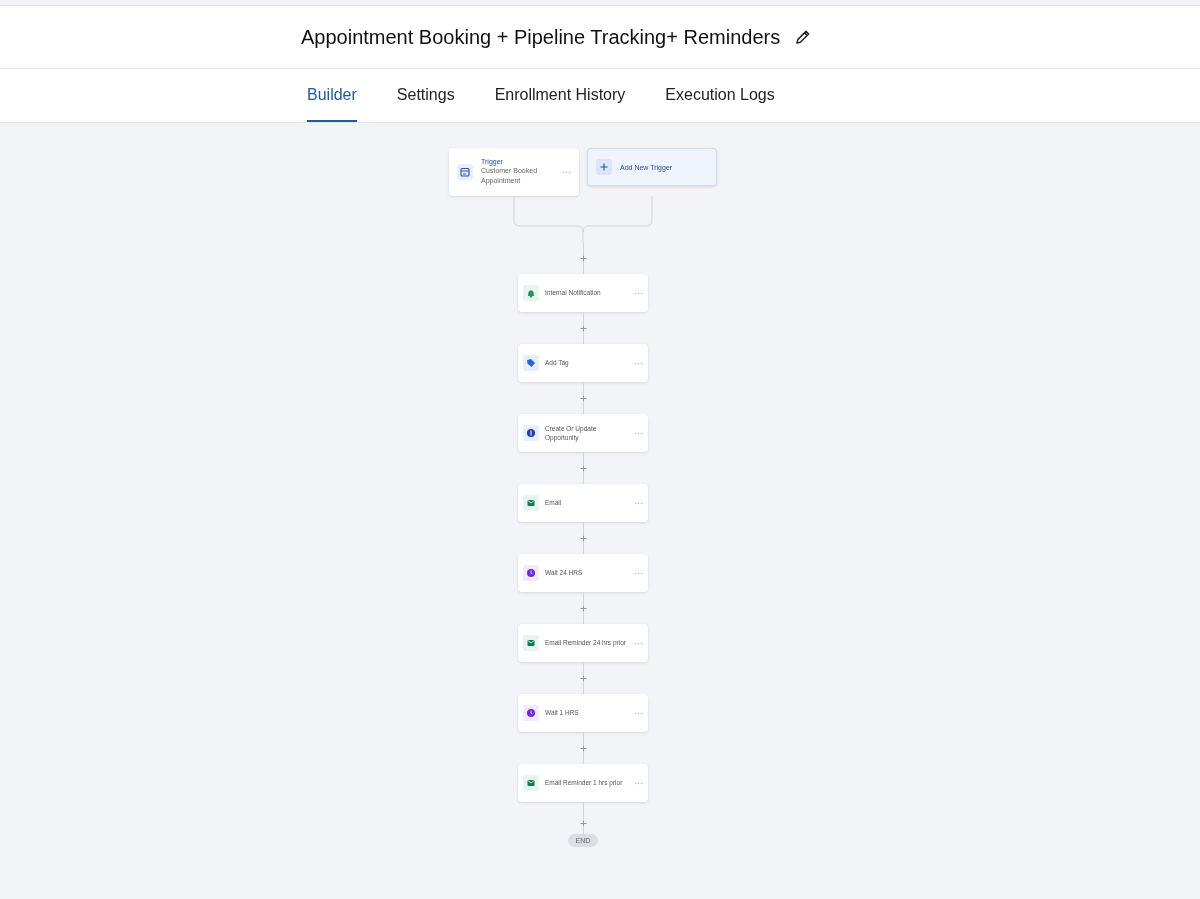 The width and height of the screenshot is (1200, 899). What do you see at coordinates (531, 293) in the screenshot?
I see `bell-icon` at bounding box center [531, 293].